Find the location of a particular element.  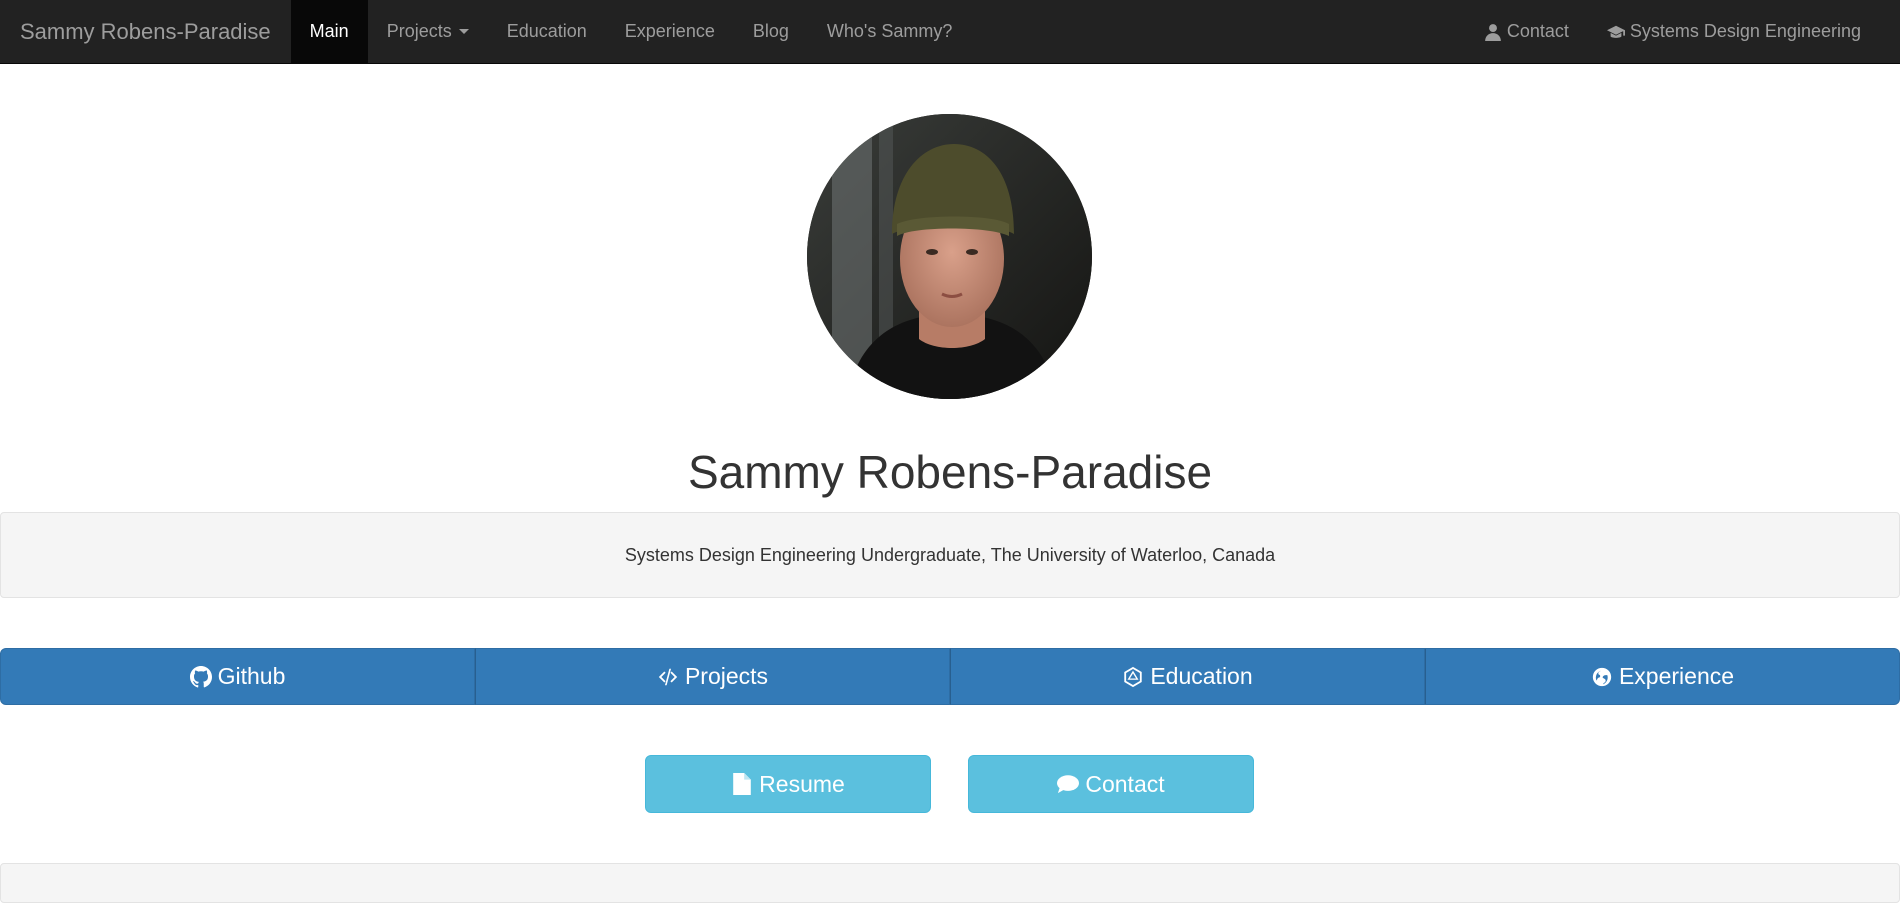

nav-item-blog: Blog is located at coordinates (771, 31).